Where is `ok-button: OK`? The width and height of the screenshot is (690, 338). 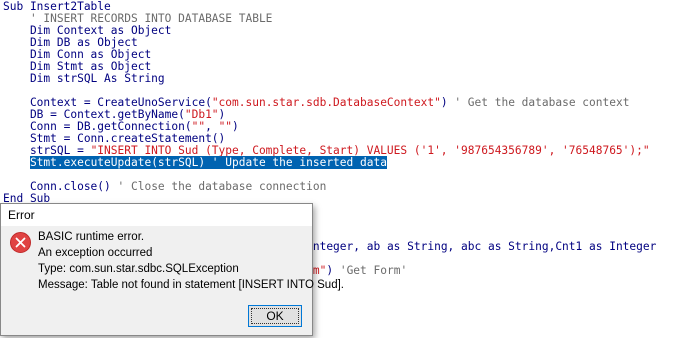 ok-button: OK is located at coordinates (275, 316).